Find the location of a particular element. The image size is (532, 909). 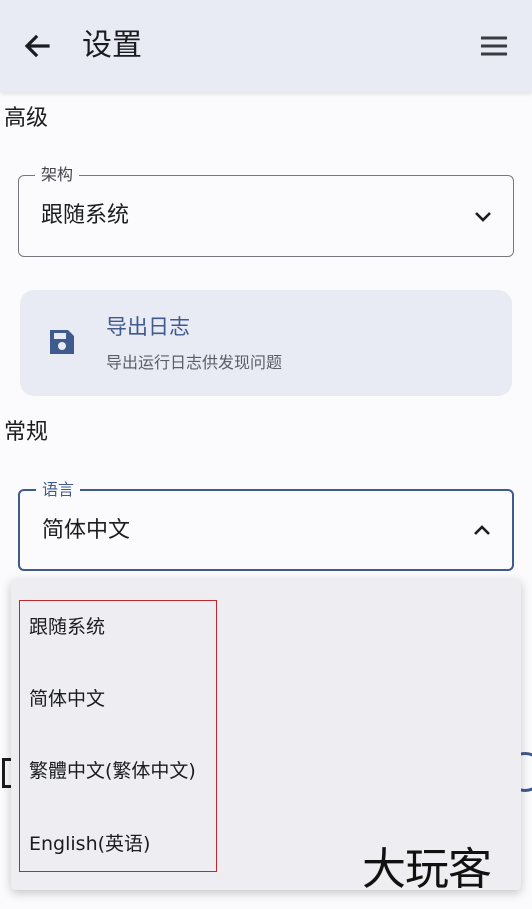

save-icon is located at coordinates (62, 342).